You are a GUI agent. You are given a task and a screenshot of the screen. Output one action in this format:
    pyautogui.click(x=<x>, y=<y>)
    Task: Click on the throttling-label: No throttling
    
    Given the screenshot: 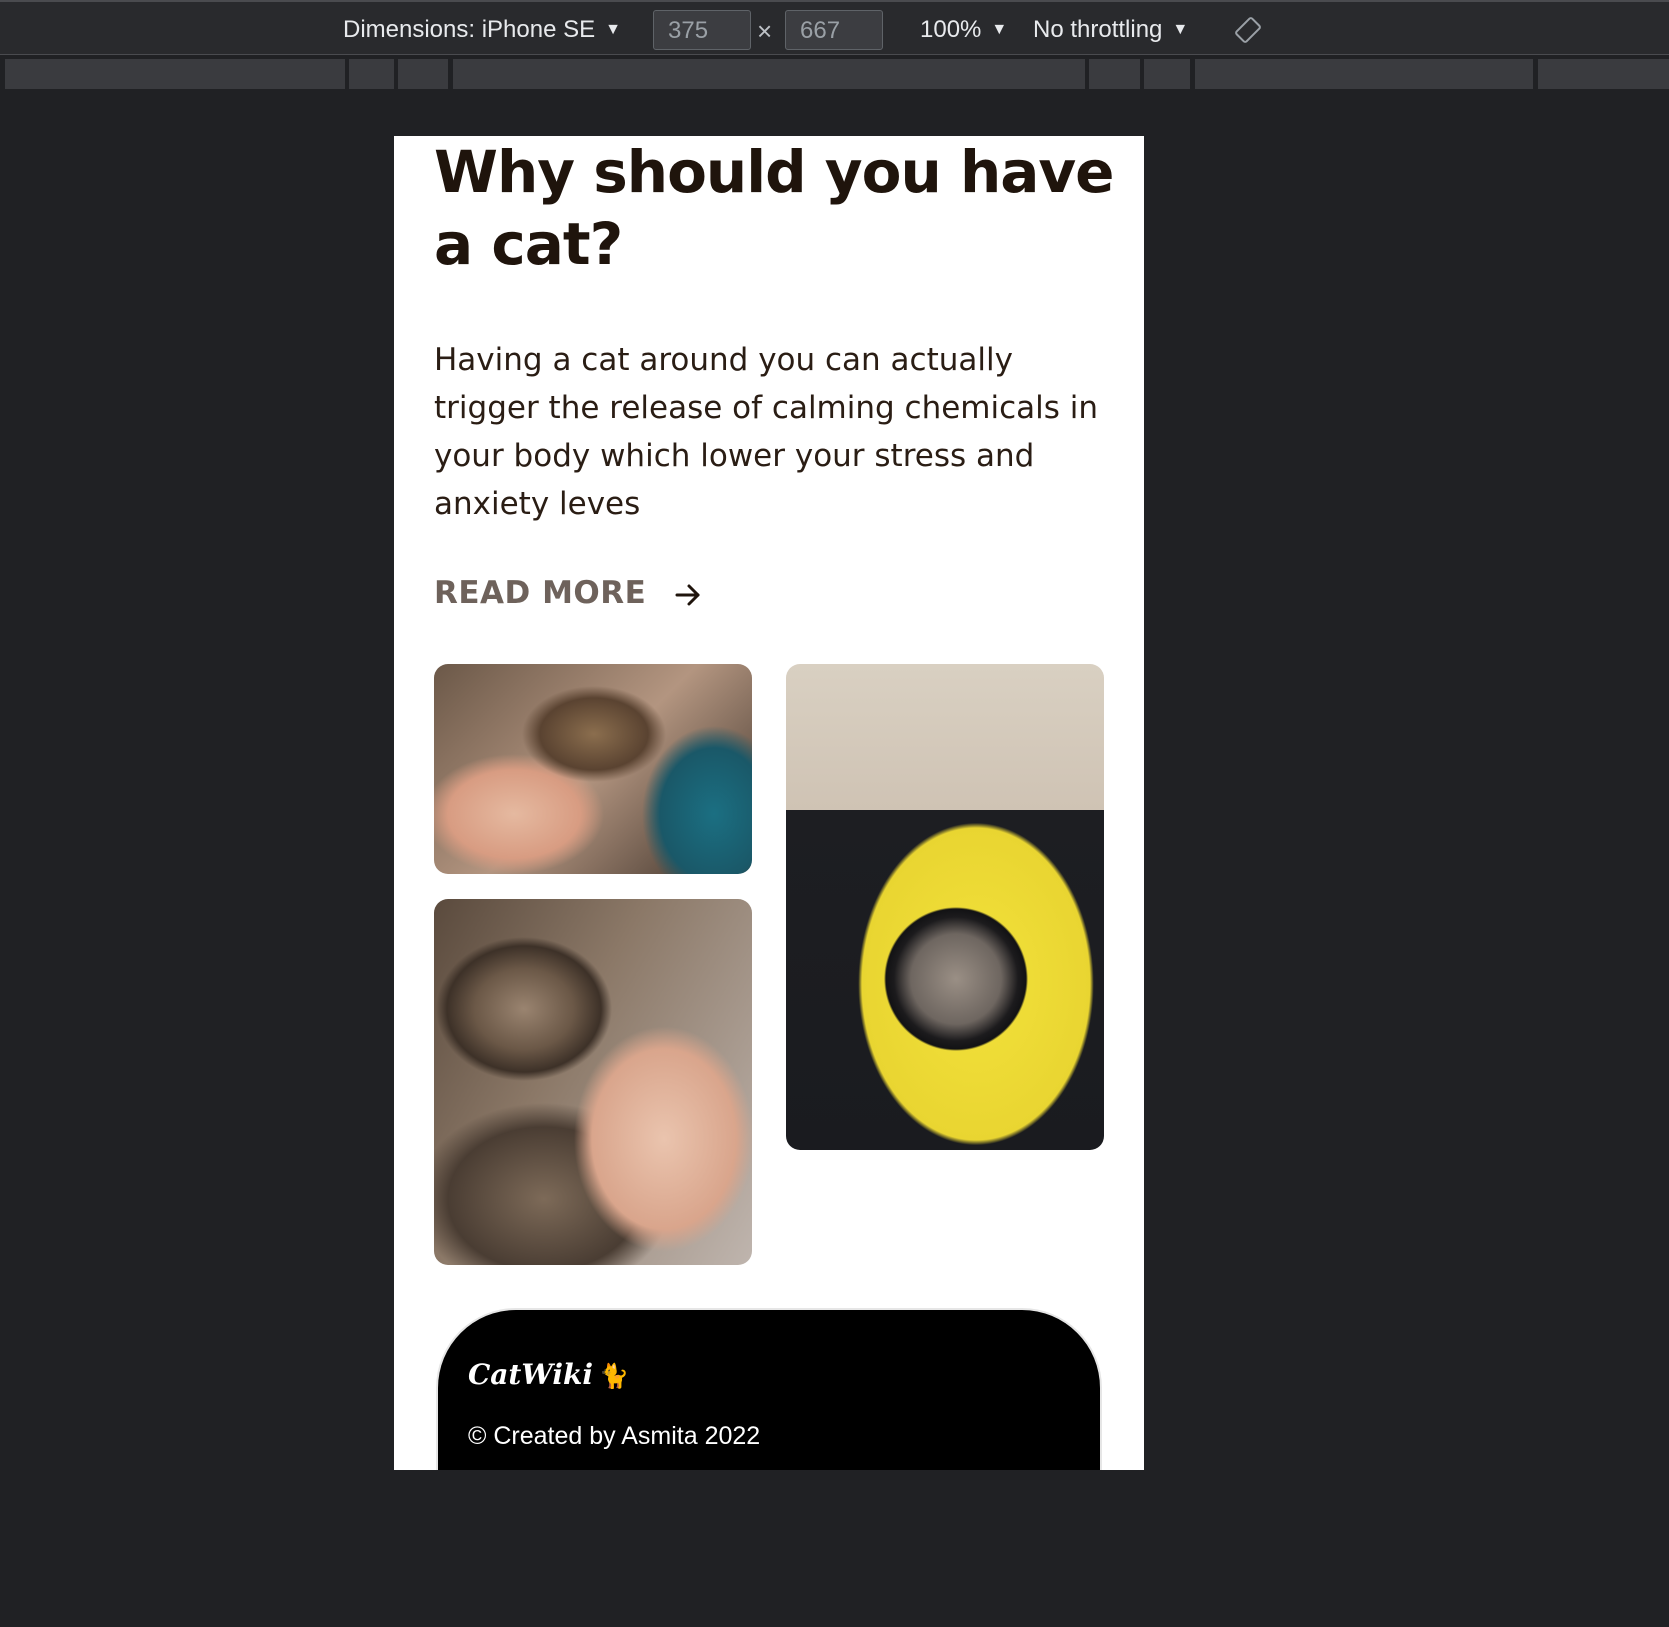 What is the action you would take?
    pyautogui.click(x=1098, y=29)
    